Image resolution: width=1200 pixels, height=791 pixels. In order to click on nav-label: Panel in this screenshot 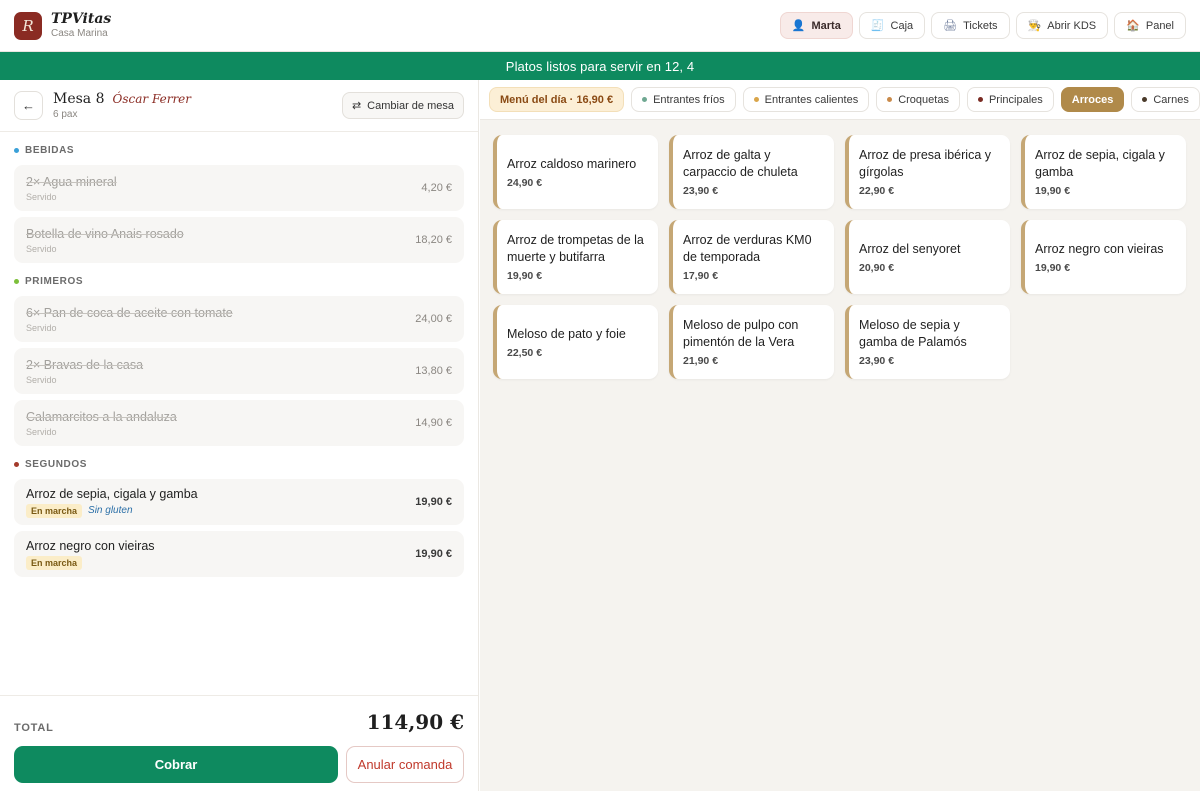, I will do `click(1159, 25)`.